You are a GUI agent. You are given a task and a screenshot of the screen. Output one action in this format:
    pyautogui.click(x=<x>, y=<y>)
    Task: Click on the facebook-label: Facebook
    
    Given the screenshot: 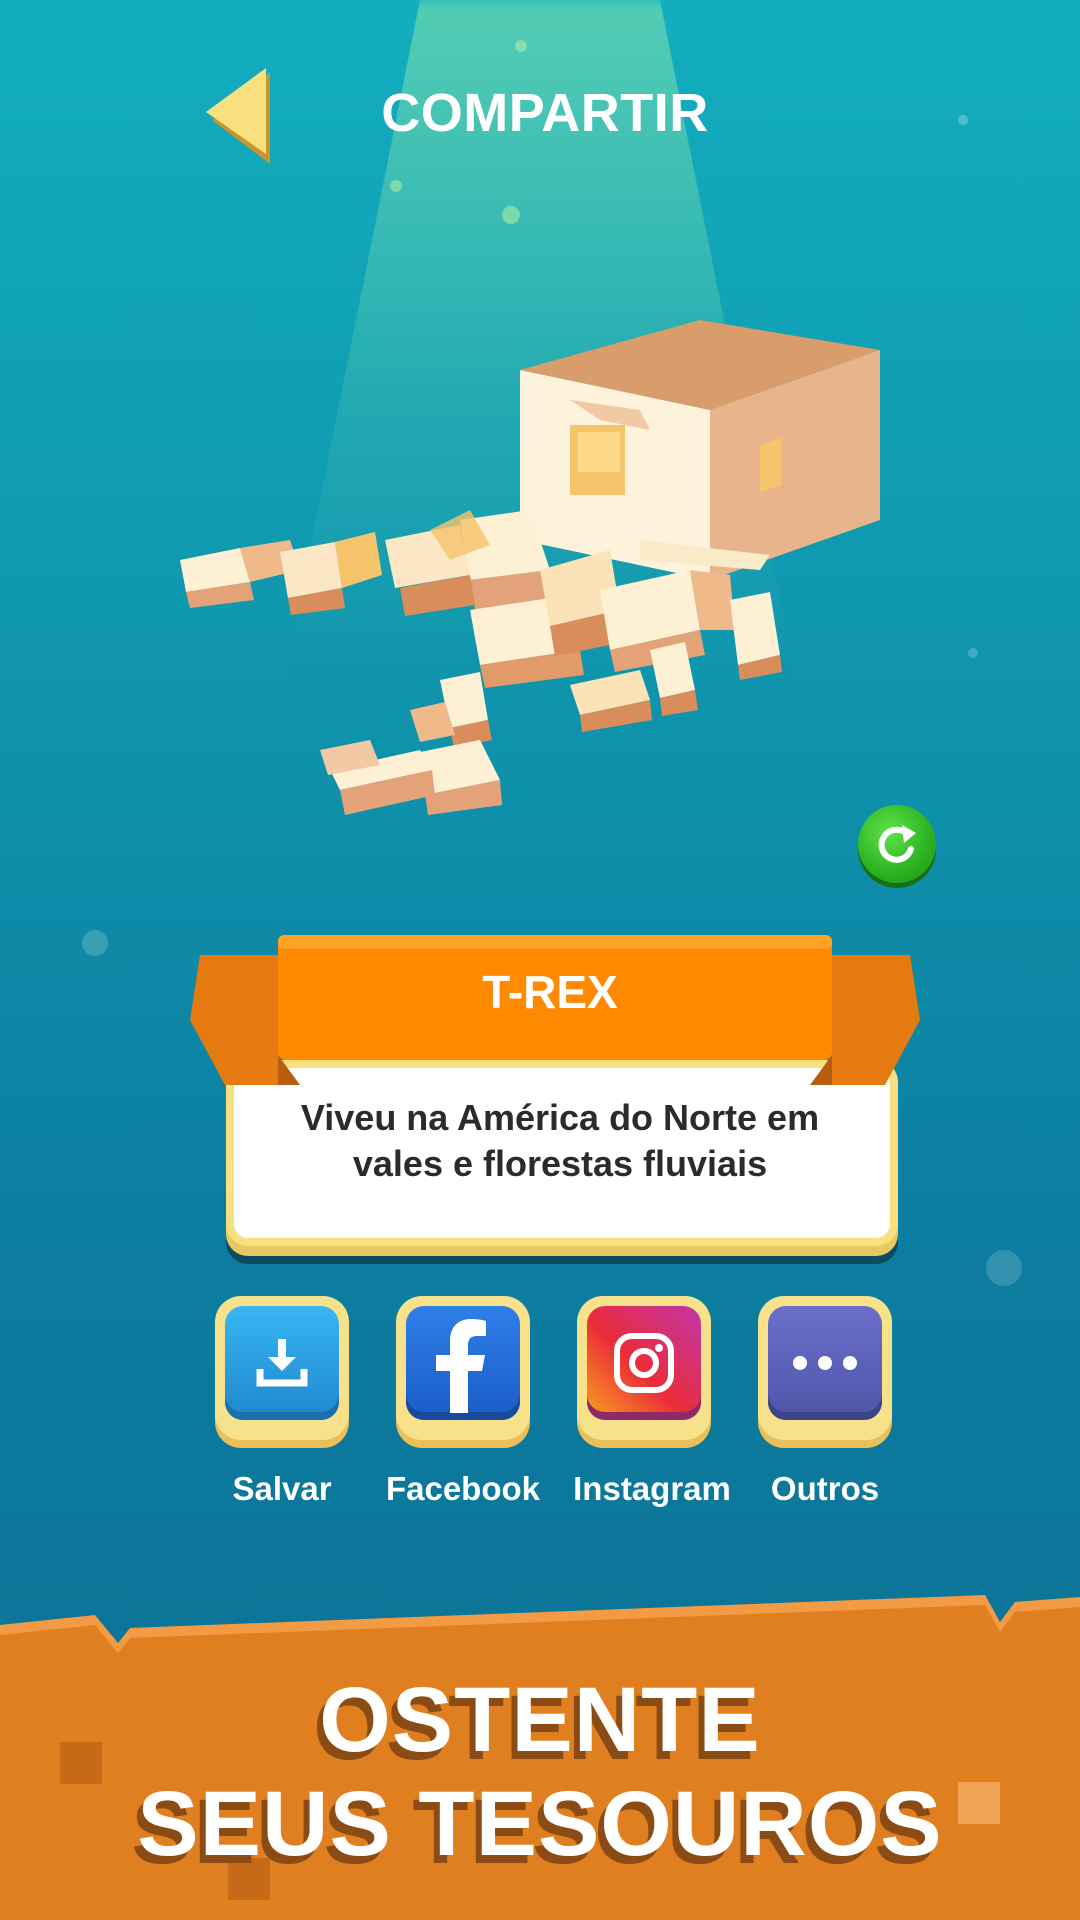 What is the action you would take?
    pyautogui.click(x=463, y=1488)
    